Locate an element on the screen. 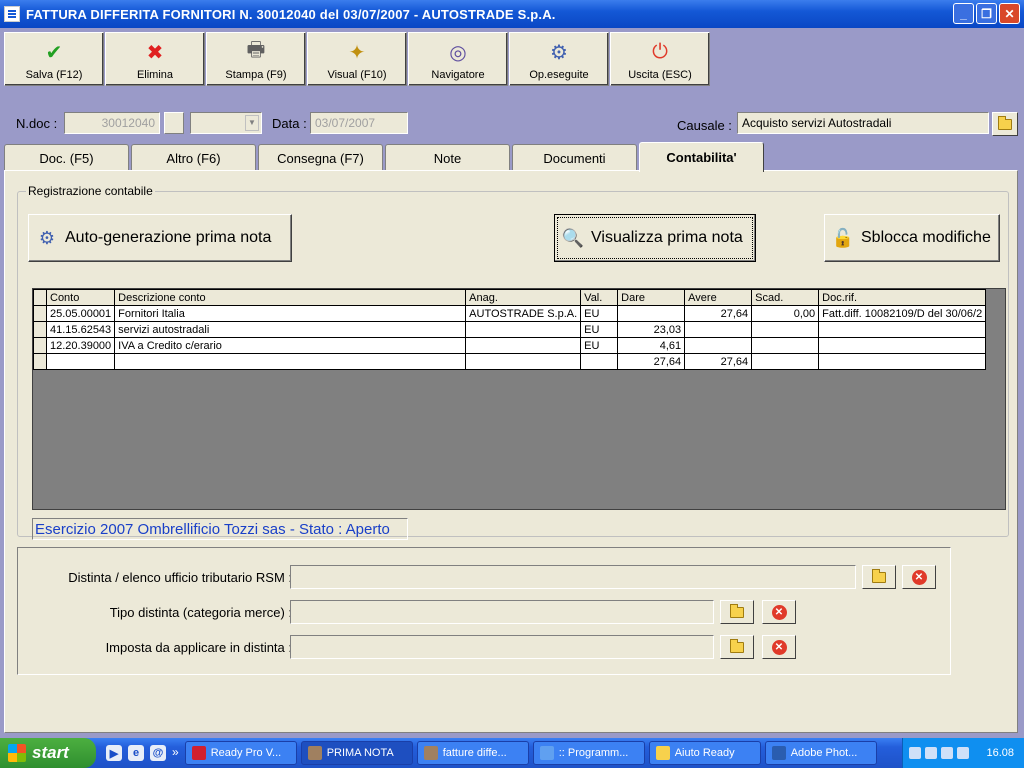  ndoc-field: 30012040 is located at coordinates (112, 123).